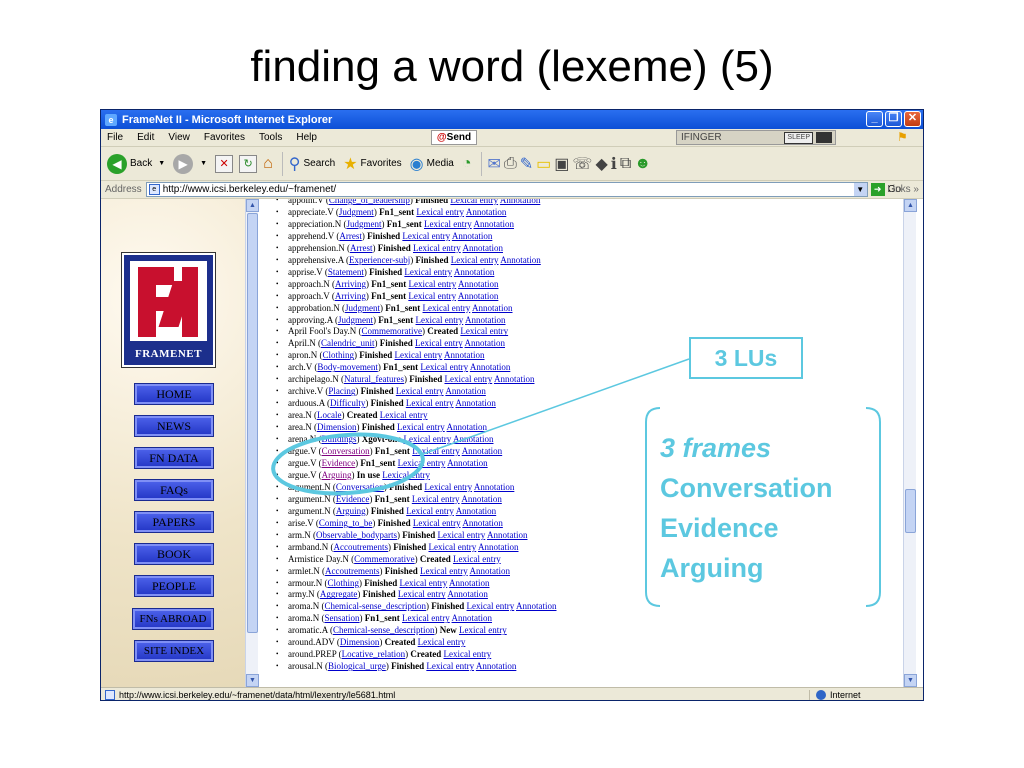 This screenshot has height=768, width=1024. What do you see at coordinates (252, 423) in the screenshot?
I see `scroll-thumb` at bounding box center [252, 423].